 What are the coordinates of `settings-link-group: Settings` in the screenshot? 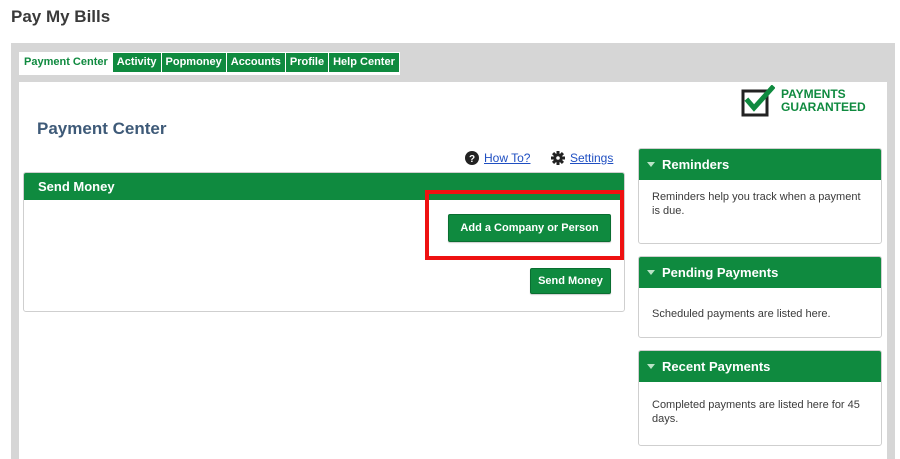 It's located at (582, 158).